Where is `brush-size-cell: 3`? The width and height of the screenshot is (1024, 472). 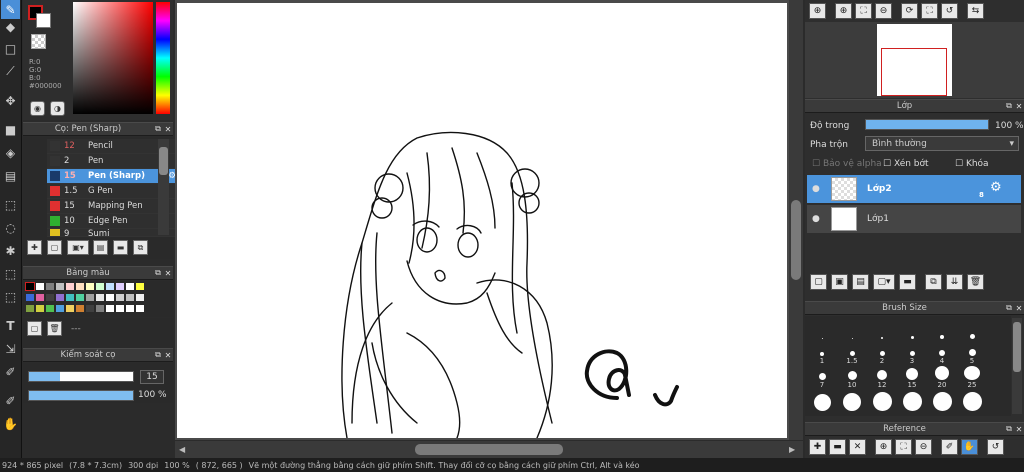
brush-size-cell: 3 is located at coordinates (912, 353).